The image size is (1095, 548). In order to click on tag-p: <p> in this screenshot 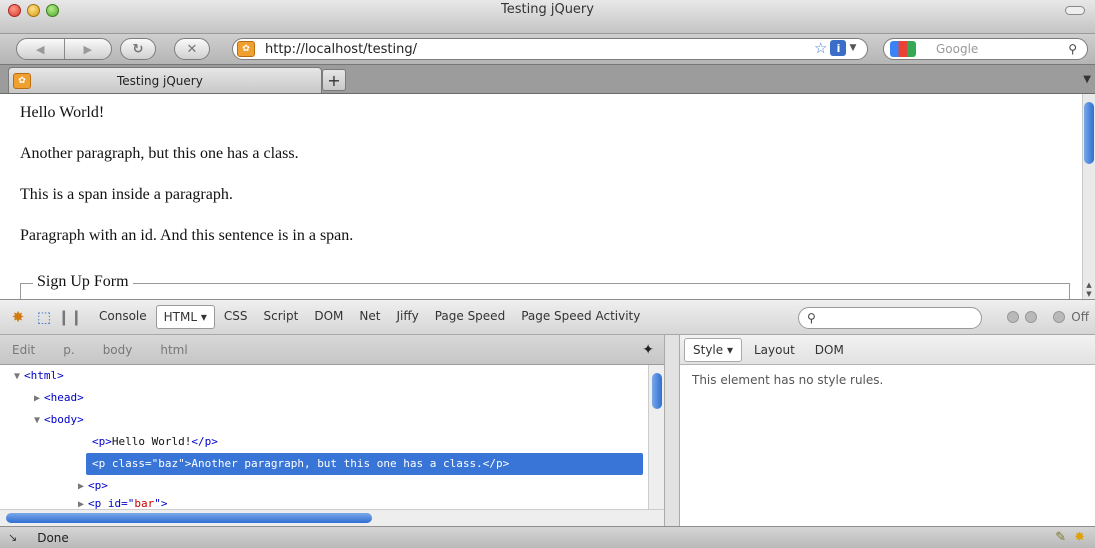, I will do `click(98, 485)`.